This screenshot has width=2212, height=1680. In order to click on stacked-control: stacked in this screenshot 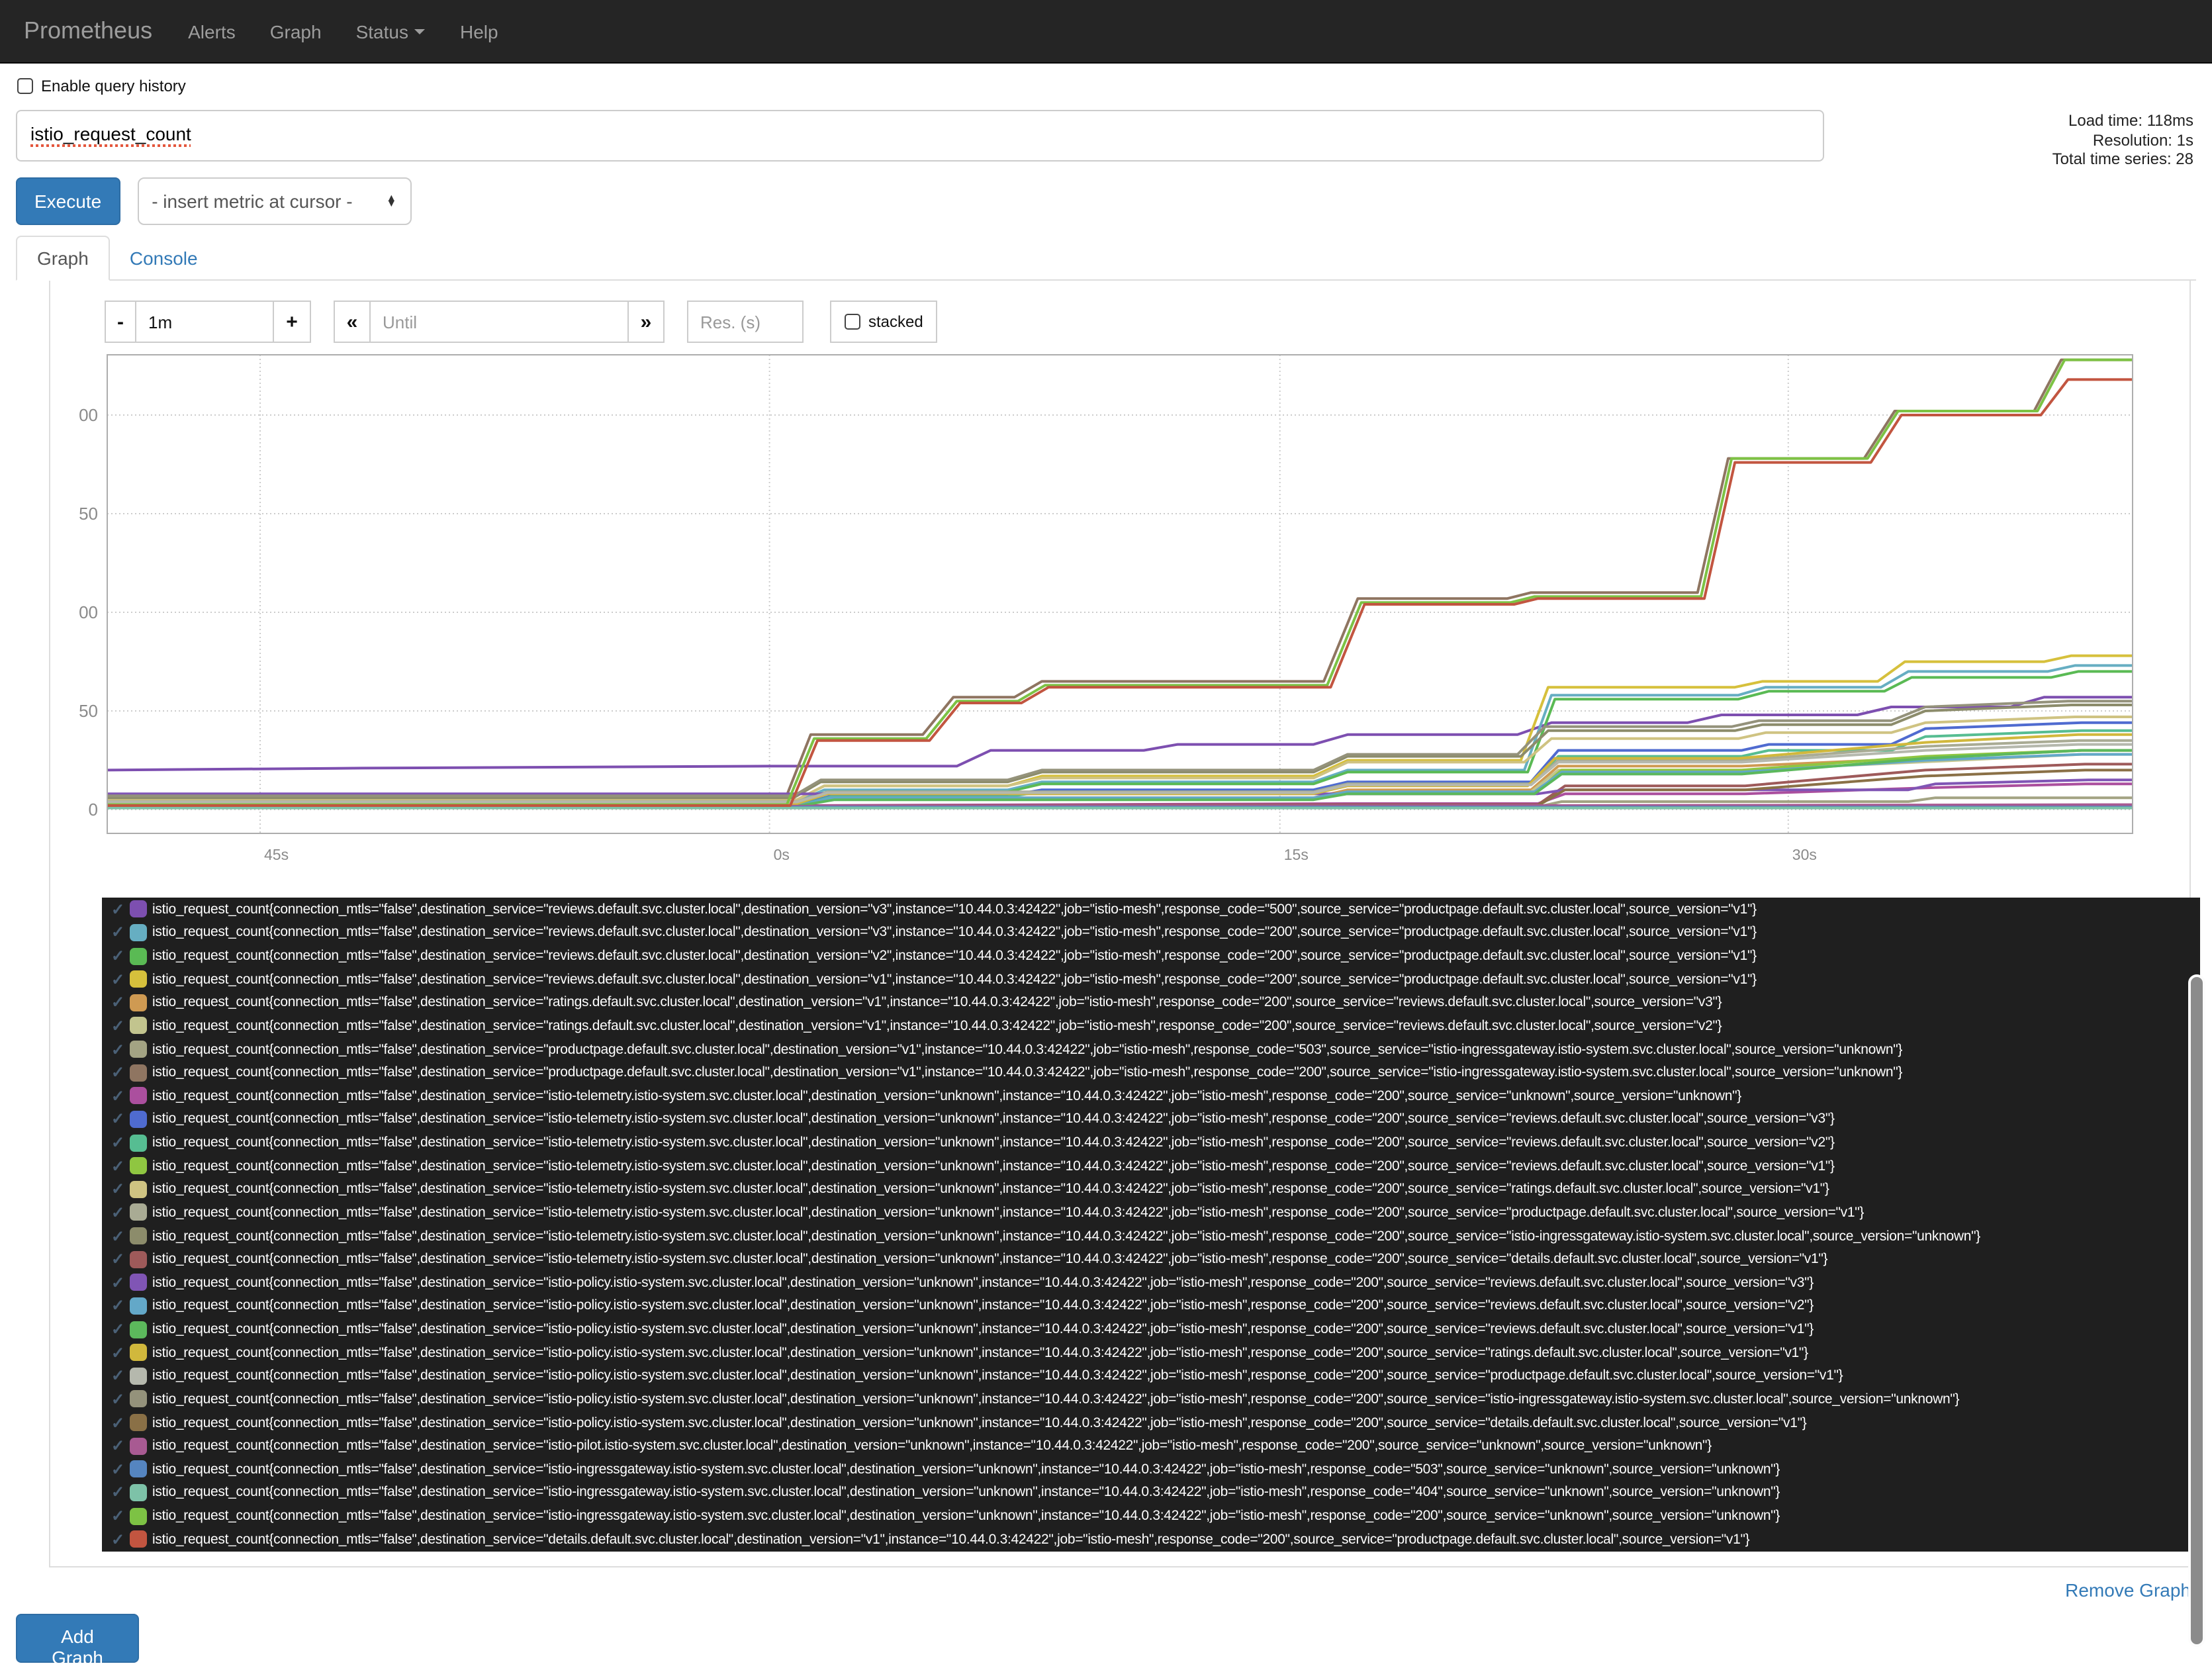, I will do `click(884, 322)`.